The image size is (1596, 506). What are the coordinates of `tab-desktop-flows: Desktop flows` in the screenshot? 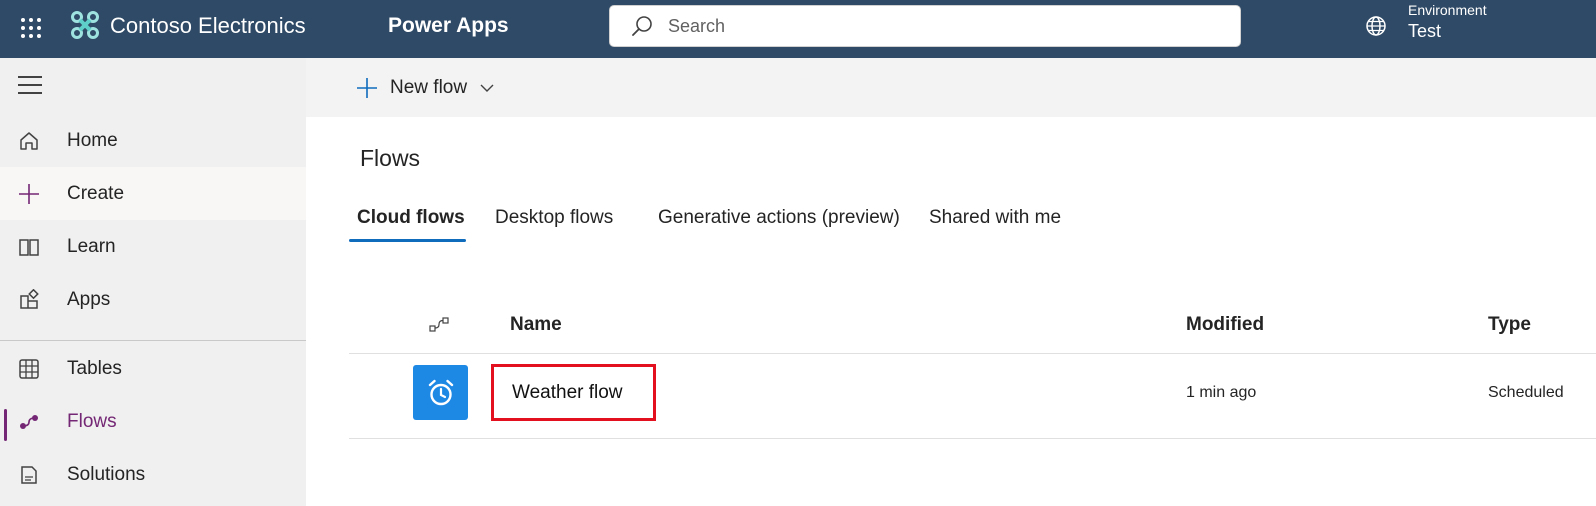 It's located at (554, 221).